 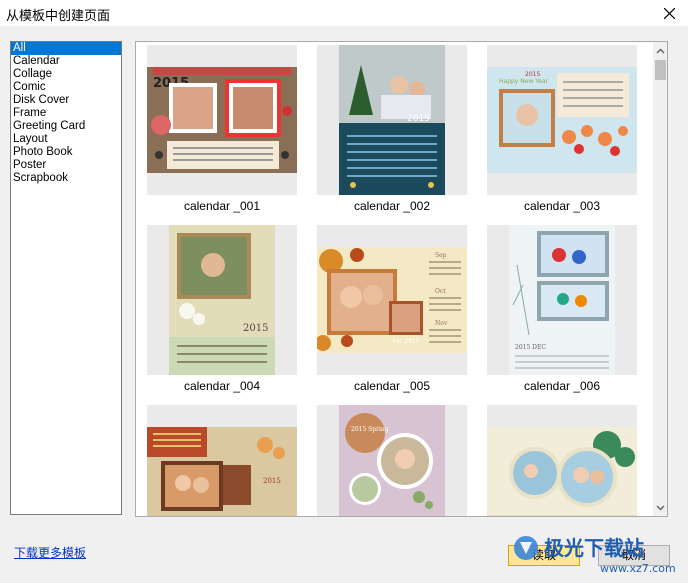 I want to click on template-greeting: Happy New Year, so click(x=523, y=81).